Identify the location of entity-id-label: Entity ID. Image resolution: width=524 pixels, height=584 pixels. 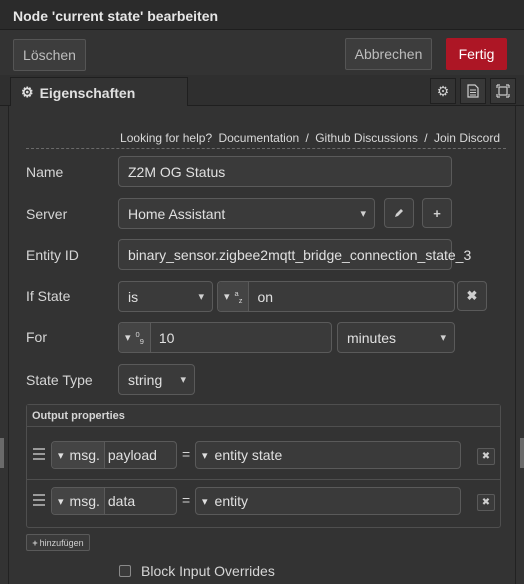
(52, 255).